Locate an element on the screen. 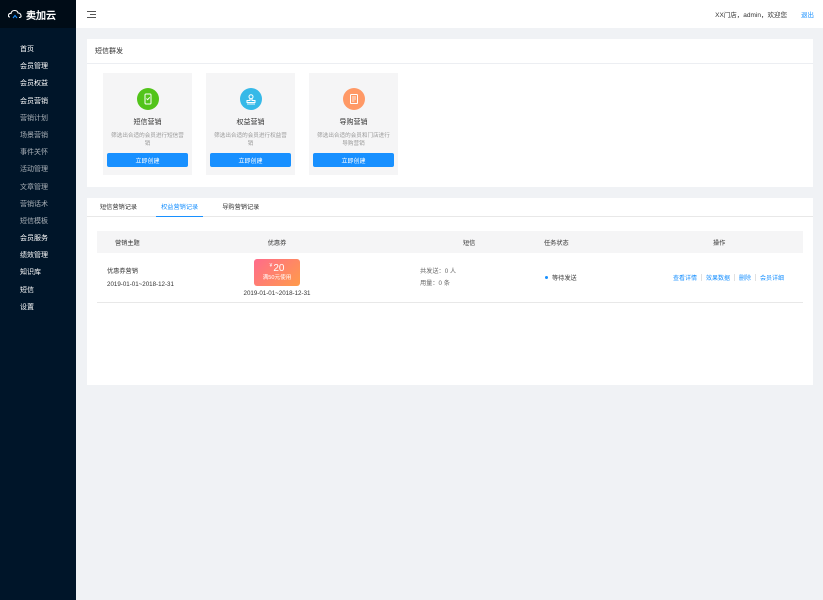  sms-sent: 共发送：0 人 is located at coordinates (438, 271).